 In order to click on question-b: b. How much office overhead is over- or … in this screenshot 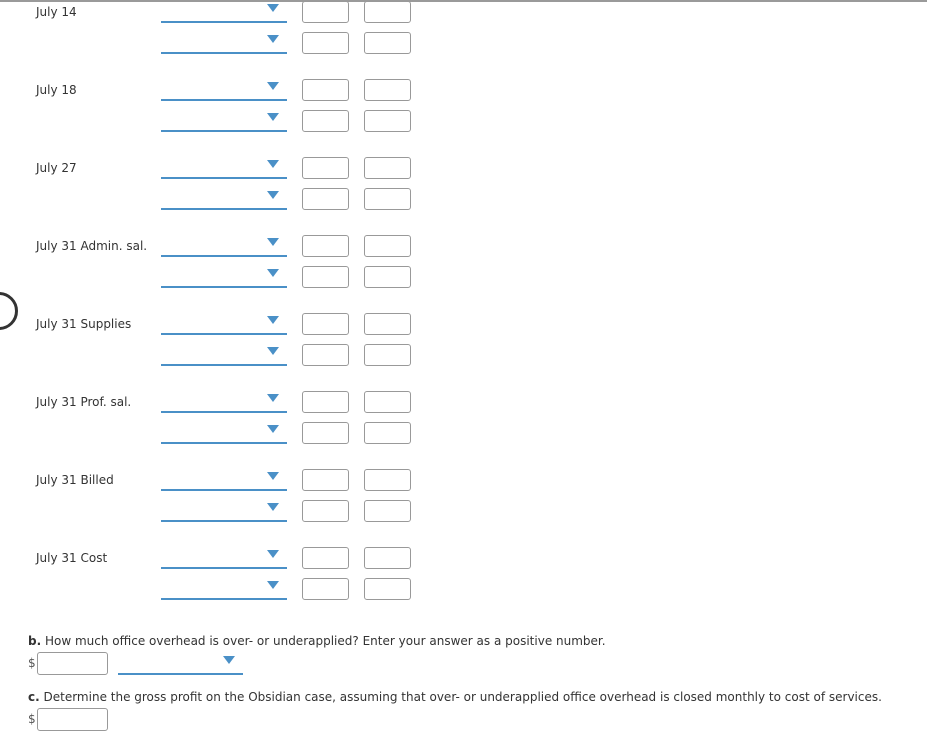, I will do `click(317, 641)`.